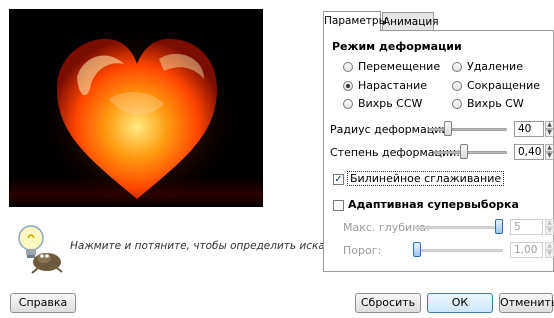  What do you see at coordinates (457, 104) in the screenshot?
I see `radio-swirl-cw-indicator` at bounding box center [457, 104].